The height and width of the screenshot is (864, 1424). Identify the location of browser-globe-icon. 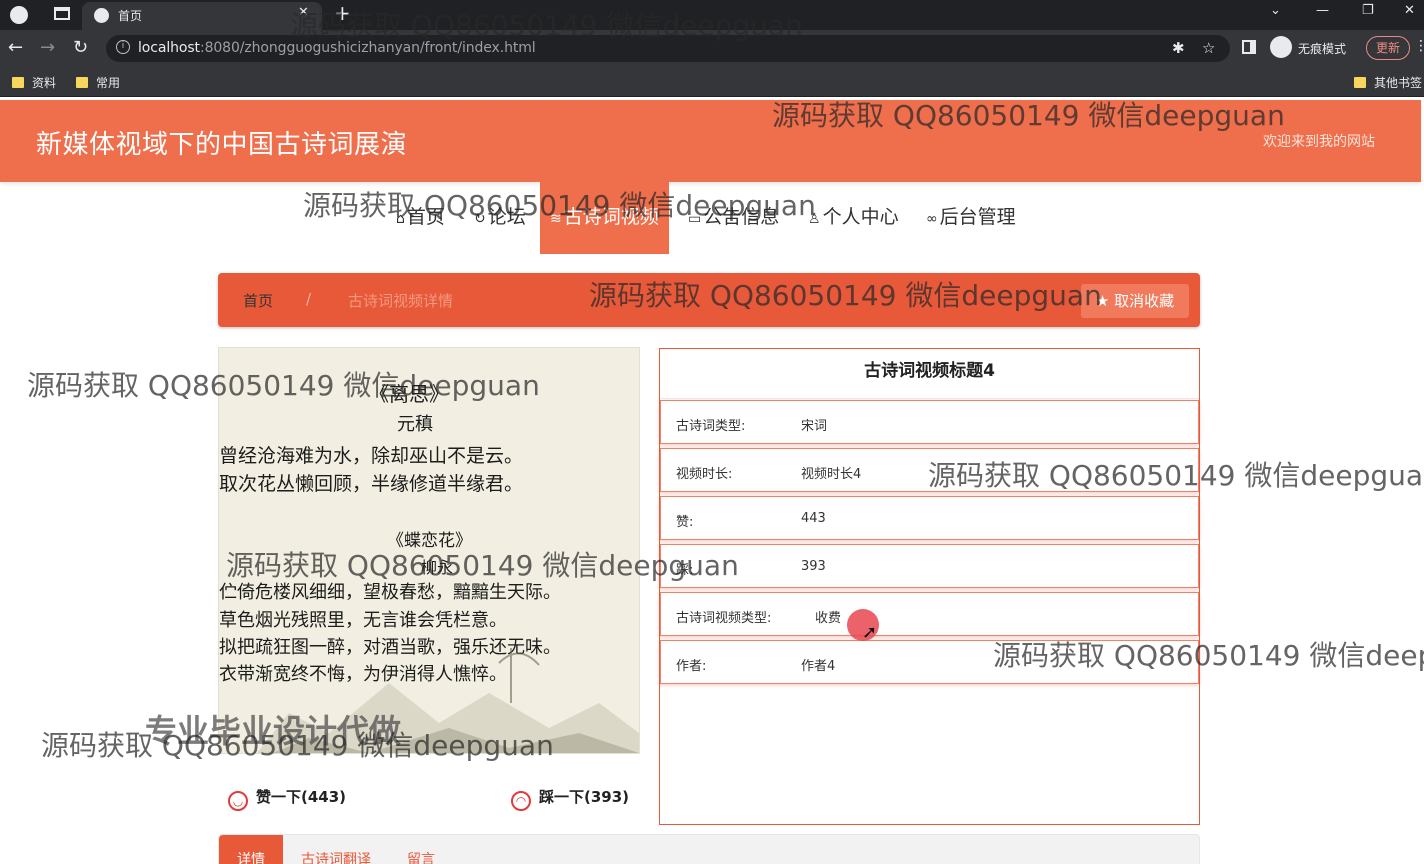
(19, 15).